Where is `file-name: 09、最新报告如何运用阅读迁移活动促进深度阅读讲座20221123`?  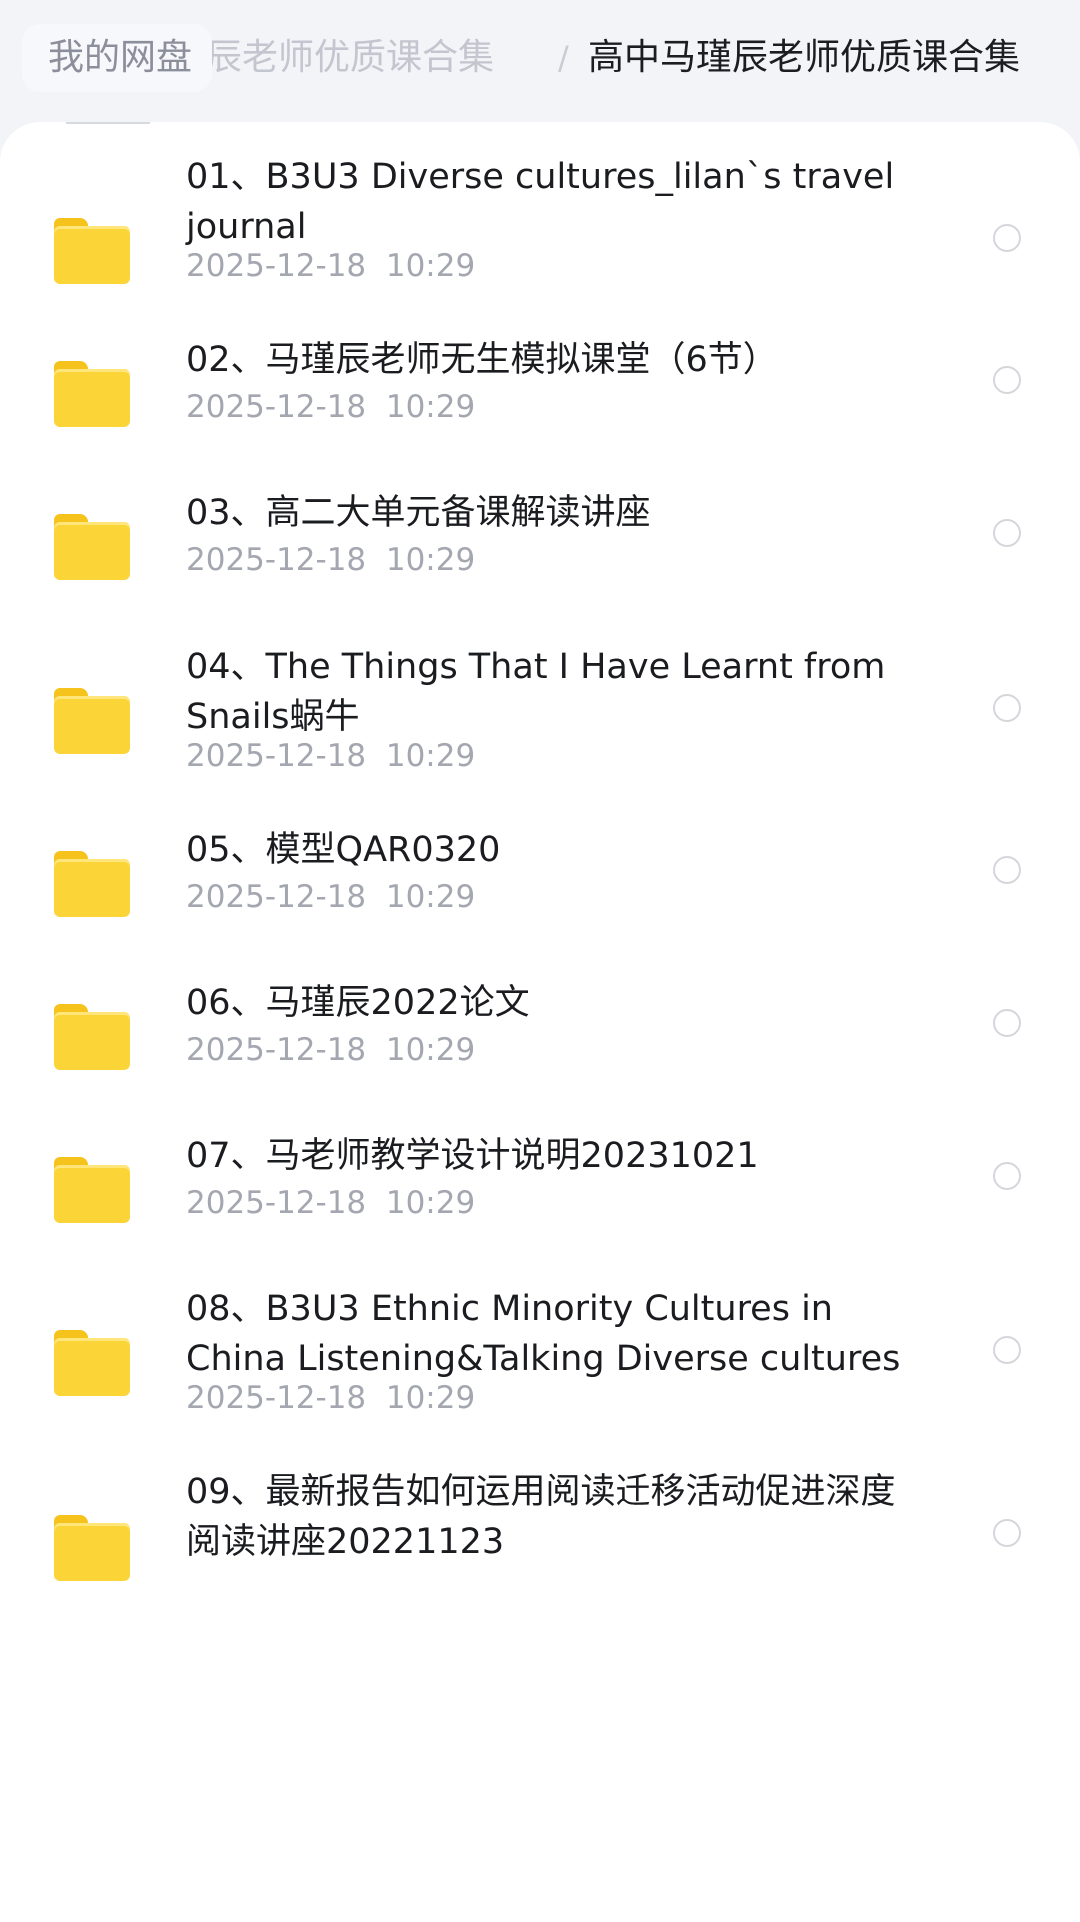
file-name: 09、最新报告如何运用阅读迁移活动促进深度阅读讲座20221123 is located at coordinates (541, 1517).